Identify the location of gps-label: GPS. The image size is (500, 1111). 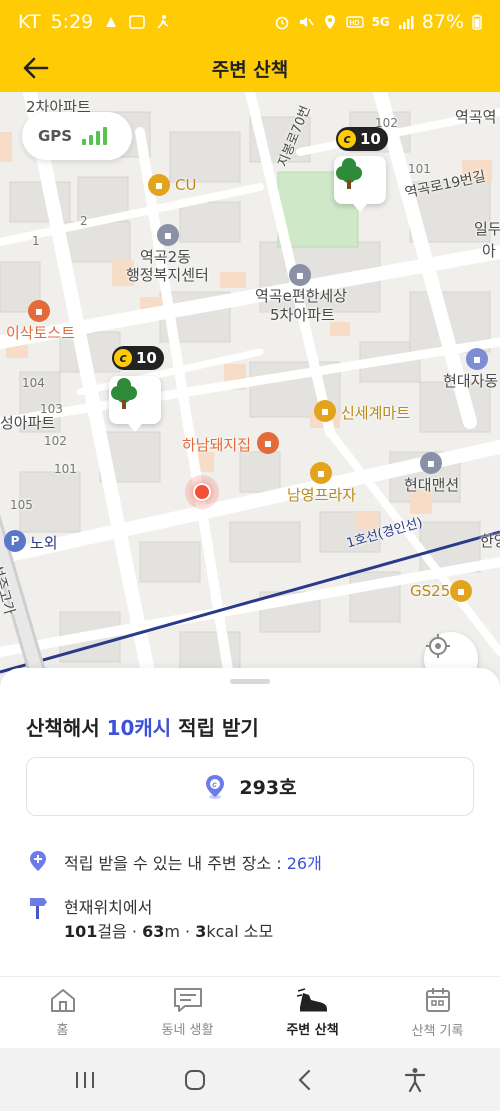
(55, 136).